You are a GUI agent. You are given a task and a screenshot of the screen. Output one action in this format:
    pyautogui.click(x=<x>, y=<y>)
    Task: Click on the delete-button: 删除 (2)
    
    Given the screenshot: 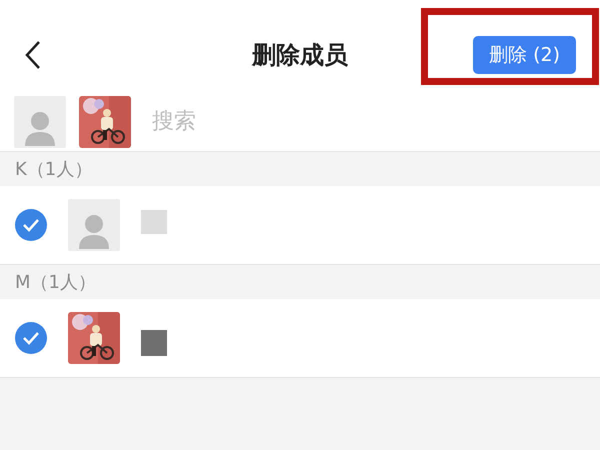 What is the action you would take?
    pyautogui.click(x=524, y=55)
    